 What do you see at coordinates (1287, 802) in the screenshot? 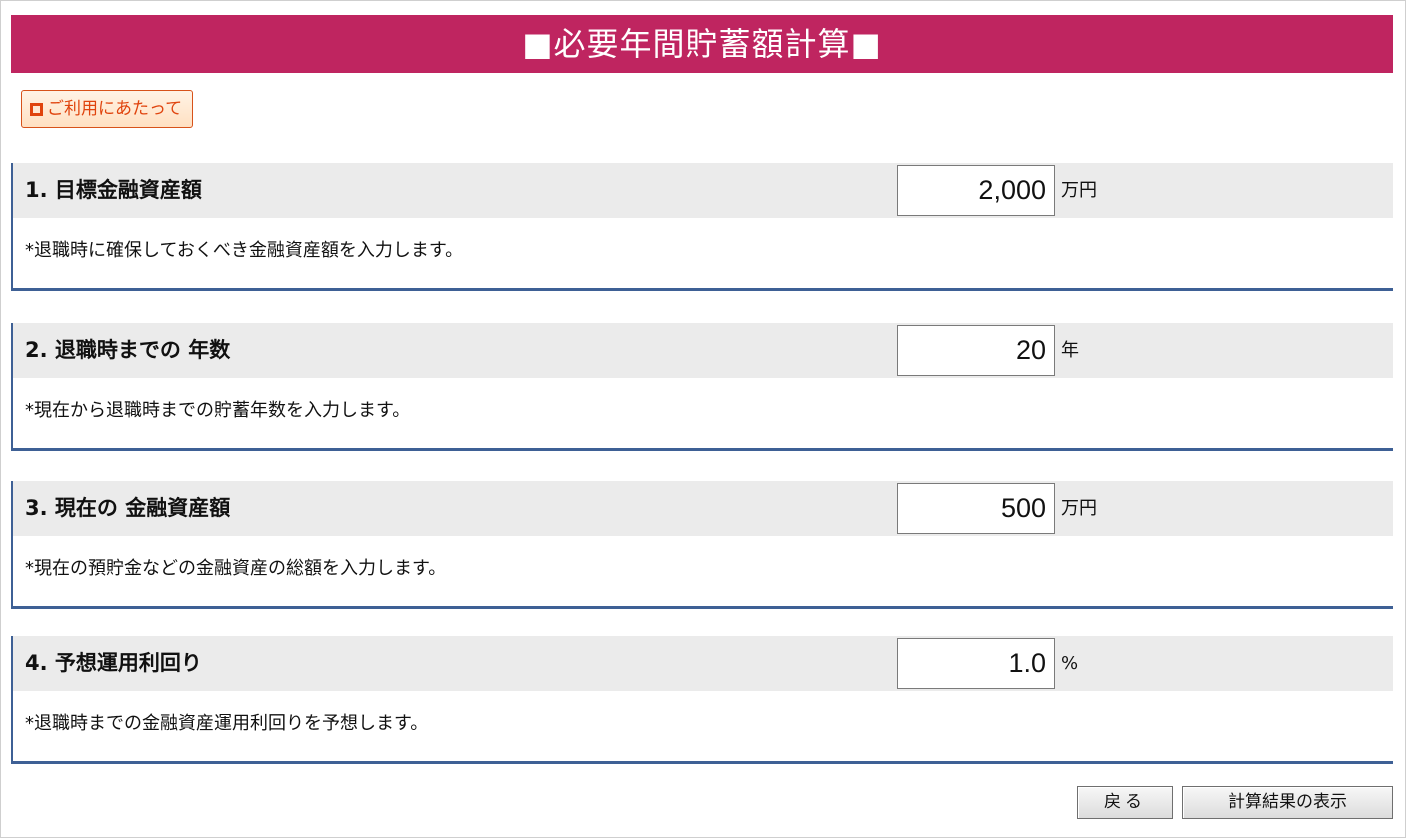
I see `show-result-button: 計算結果の表示` at bounding box center [1287, 802].